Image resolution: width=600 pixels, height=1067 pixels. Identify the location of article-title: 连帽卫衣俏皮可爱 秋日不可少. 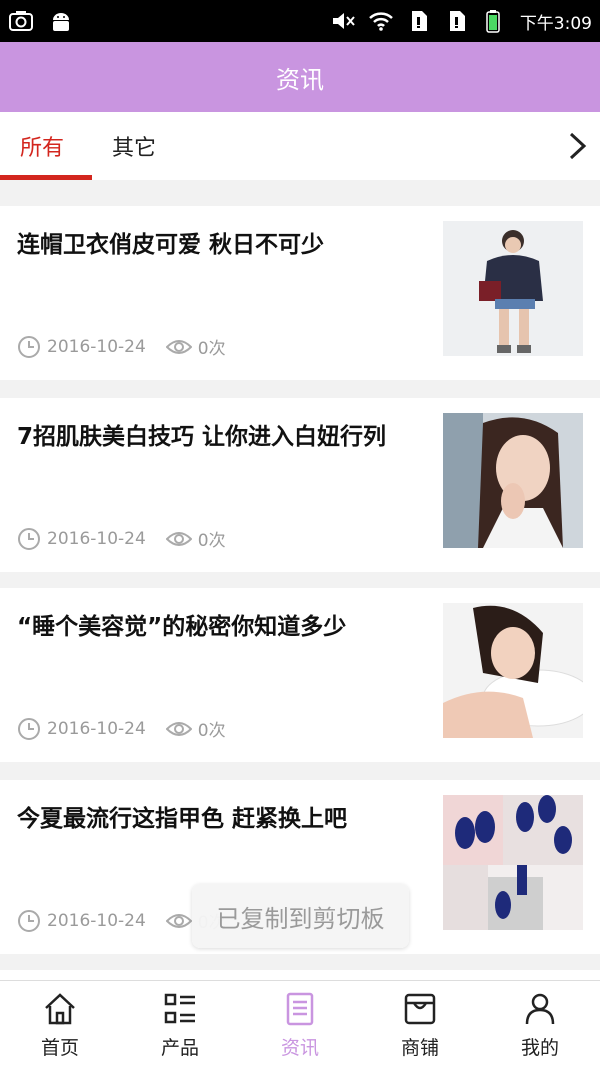
(171, 245).